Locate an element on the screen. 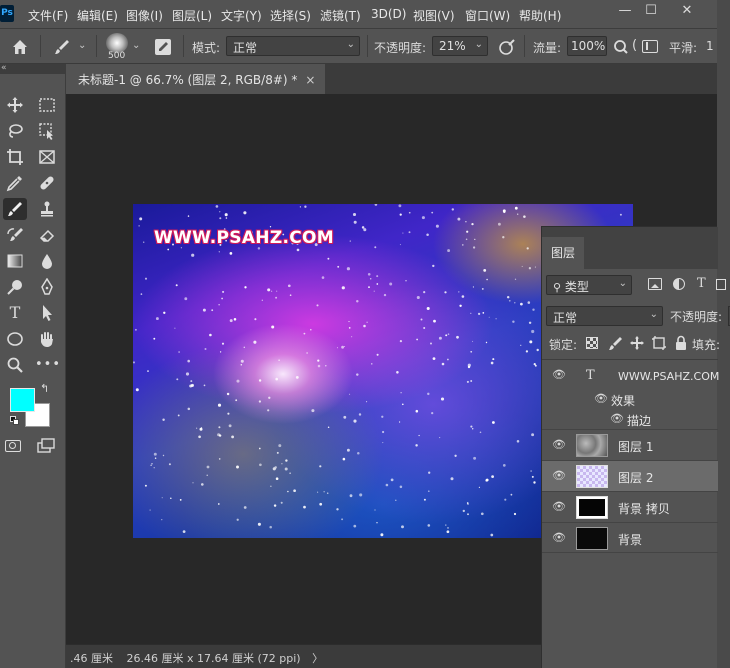 The height and width of the screenshot is (668, 730). menu-help: 帮助(H) is located at coordinates (540, 15).